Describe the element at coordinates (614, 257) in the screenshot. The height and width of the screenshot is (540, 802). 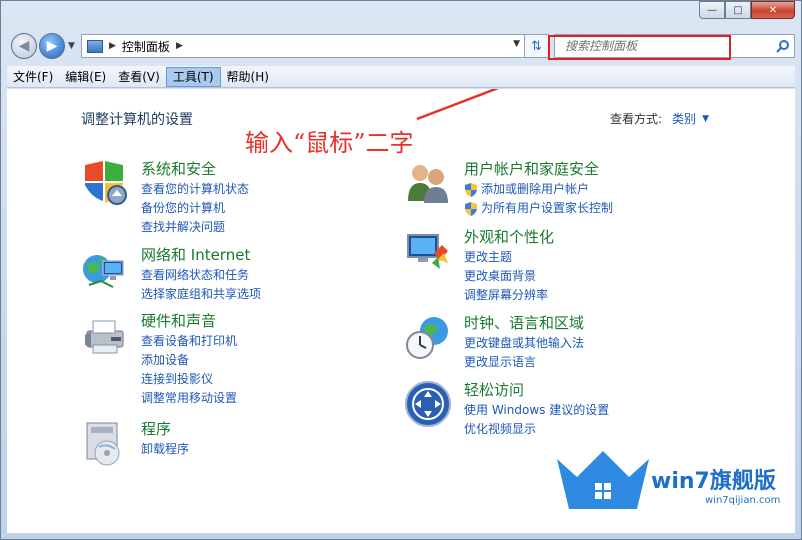
I see `link-change-theme: 更改主题` at that location.